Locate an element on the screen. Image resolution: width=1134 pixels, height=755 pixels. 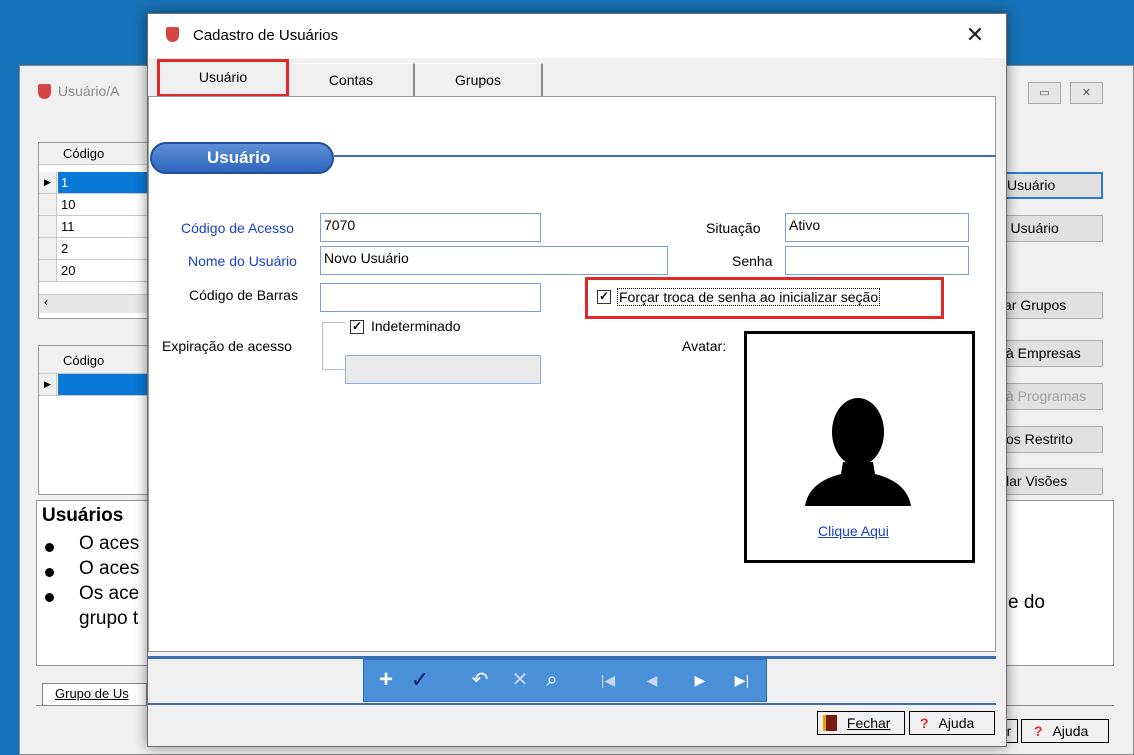
expiracao-date-input is located at coordinates (443, 369).